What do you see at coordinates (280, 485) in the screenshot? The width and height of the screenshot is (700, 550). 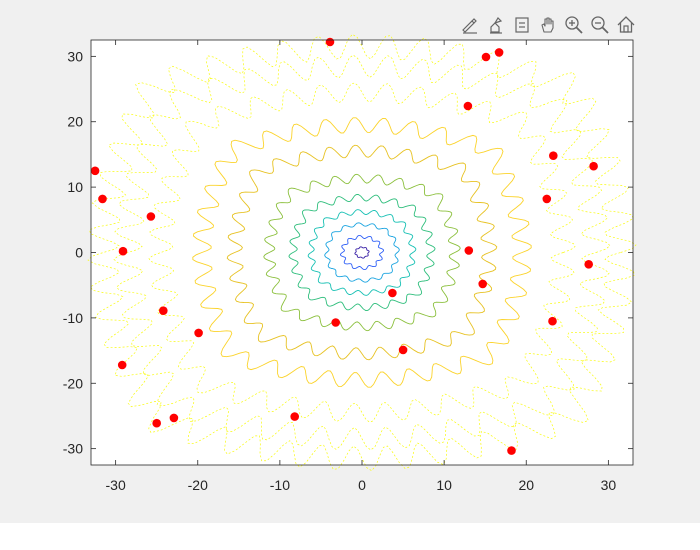 I see `x-tick-label: -10` at bounding box center [280, 485].